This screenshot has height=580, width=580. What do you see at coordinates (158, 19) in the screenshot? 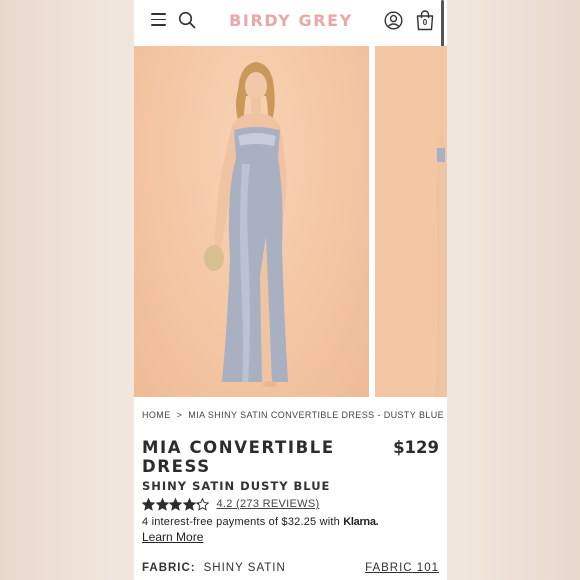
I see `hamburger-menu-icon` at bounding box center [158, 19].